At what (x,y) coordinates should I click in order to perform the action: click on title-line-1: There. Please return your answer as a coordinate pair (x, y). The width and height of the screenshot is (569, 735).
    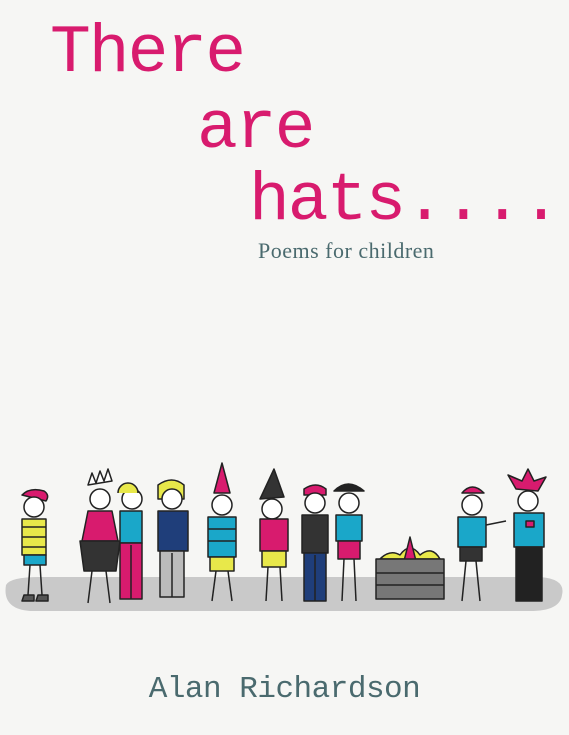
    Looking at the image, I should click on (148, 53).